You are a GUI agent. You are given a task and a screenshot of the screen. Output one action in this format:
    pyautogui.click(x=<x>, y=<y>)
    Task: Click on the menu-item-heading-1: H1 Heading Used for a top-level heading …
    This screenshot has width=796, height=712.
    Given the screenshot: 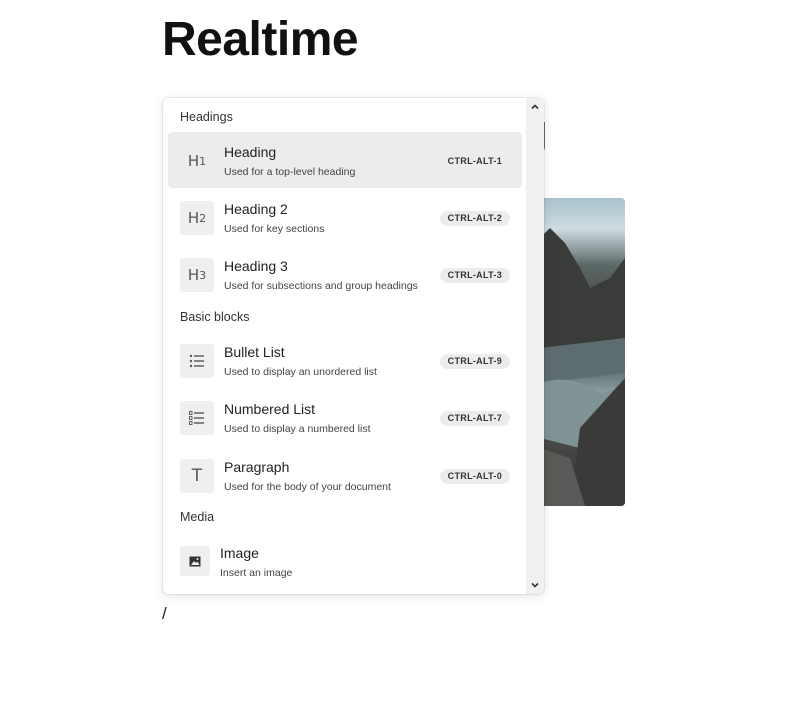 What is the action you would take?
    pyautogui.click(x=345, y=160)
    